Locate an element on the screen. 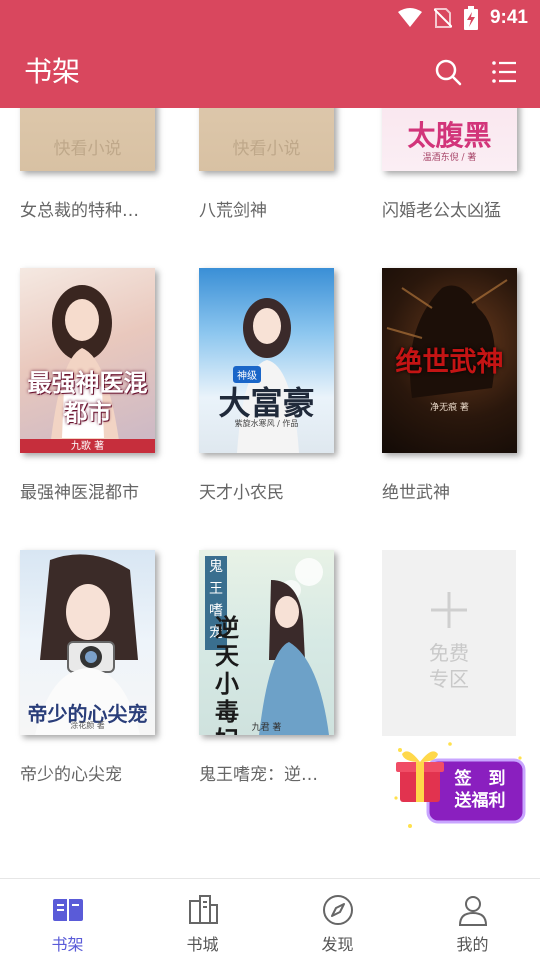 The width and height of the screenshot is (540, 961). cover-author-text: 净无痕 著 is located at coordinates (449, 408).